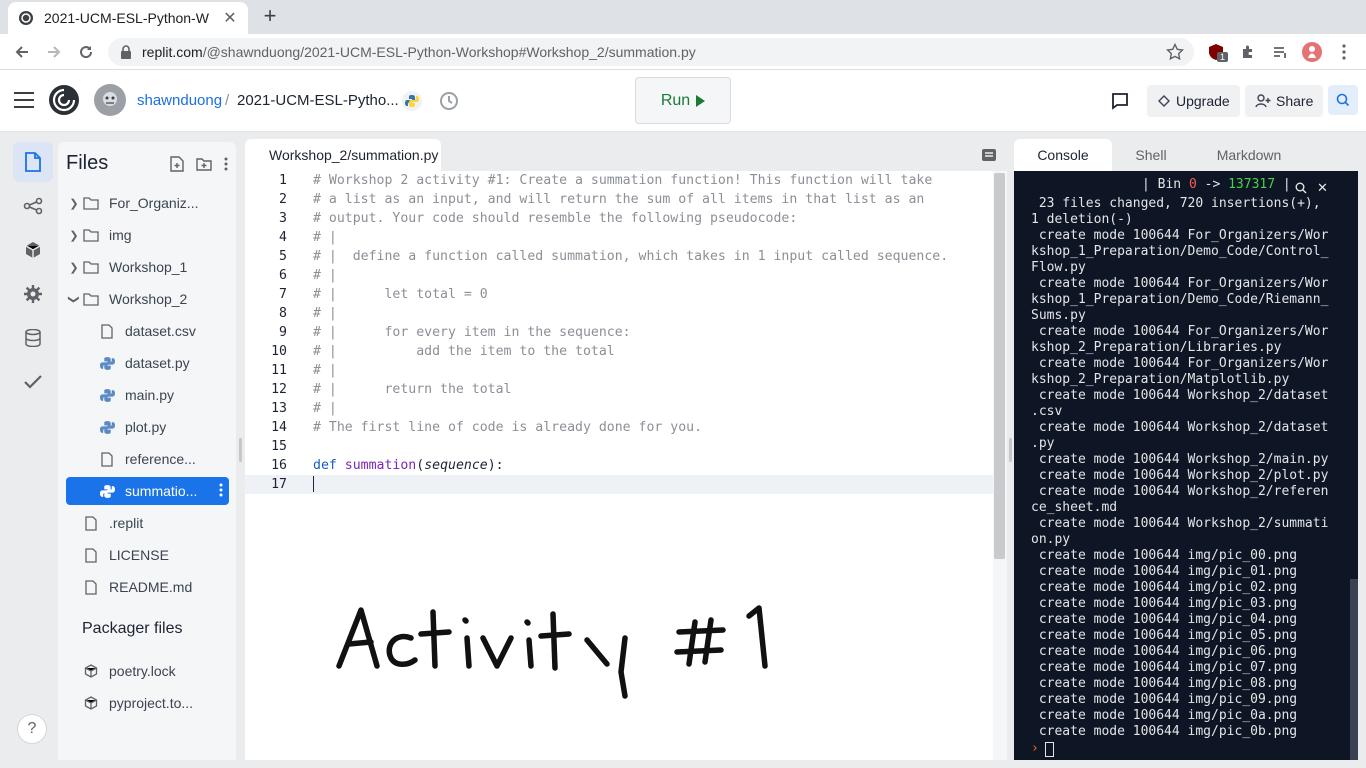 The width and height of the screenshot is (1366, 768). What do you see at coordinates (221, 490) in the screenshot?
I see `file-options-kebab-icon` at bounding box center [221, 490].